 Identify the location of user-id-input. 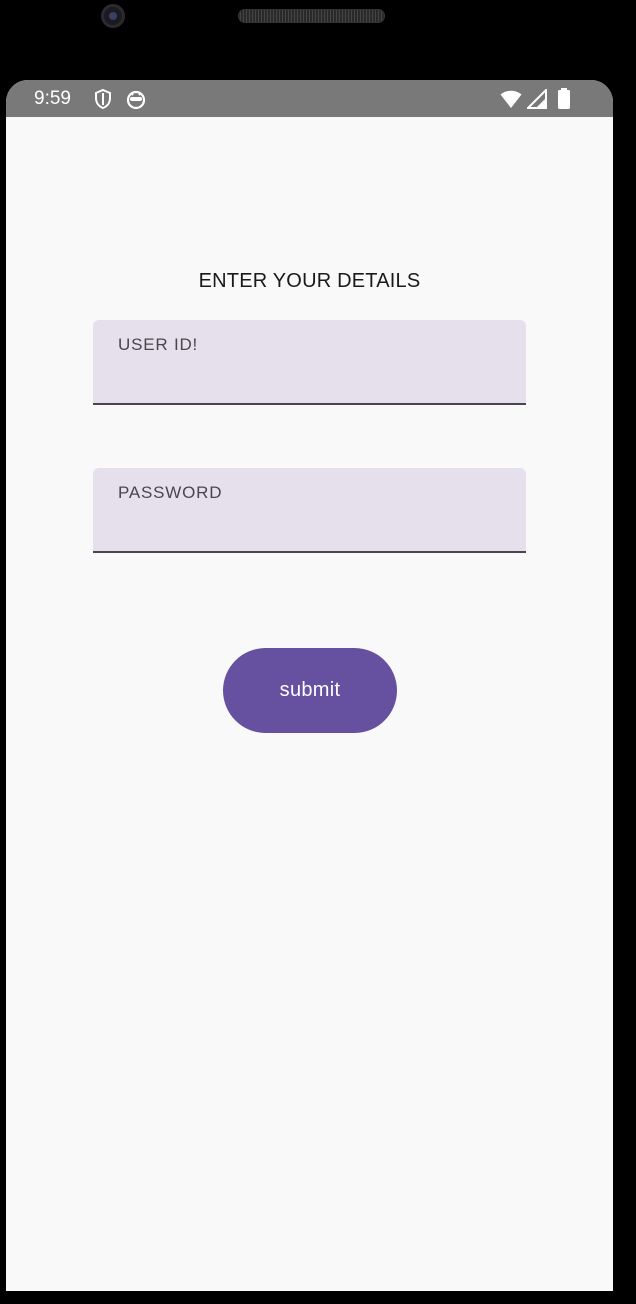
(310, 378).